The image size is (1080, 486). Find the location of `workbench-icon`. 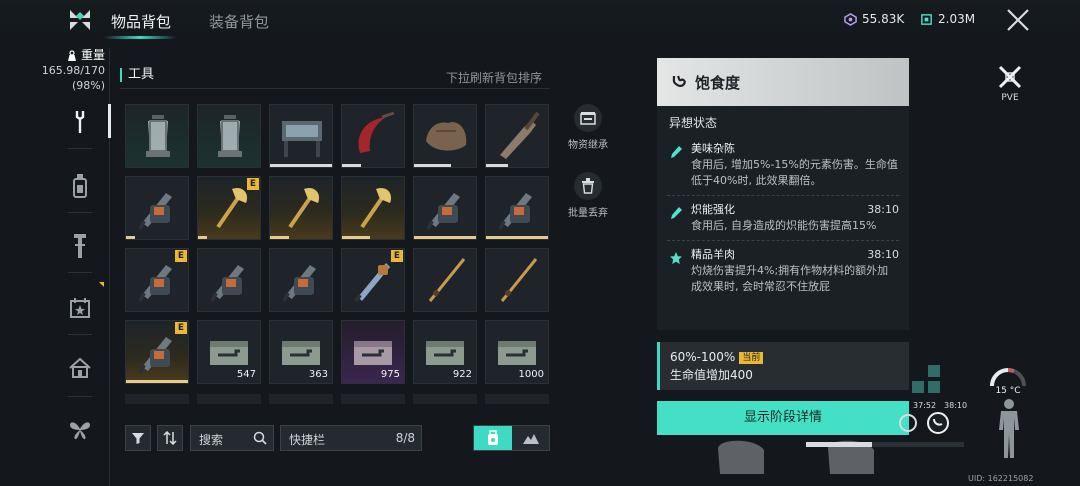

workbench-icon is located at coordinates (302, 139).